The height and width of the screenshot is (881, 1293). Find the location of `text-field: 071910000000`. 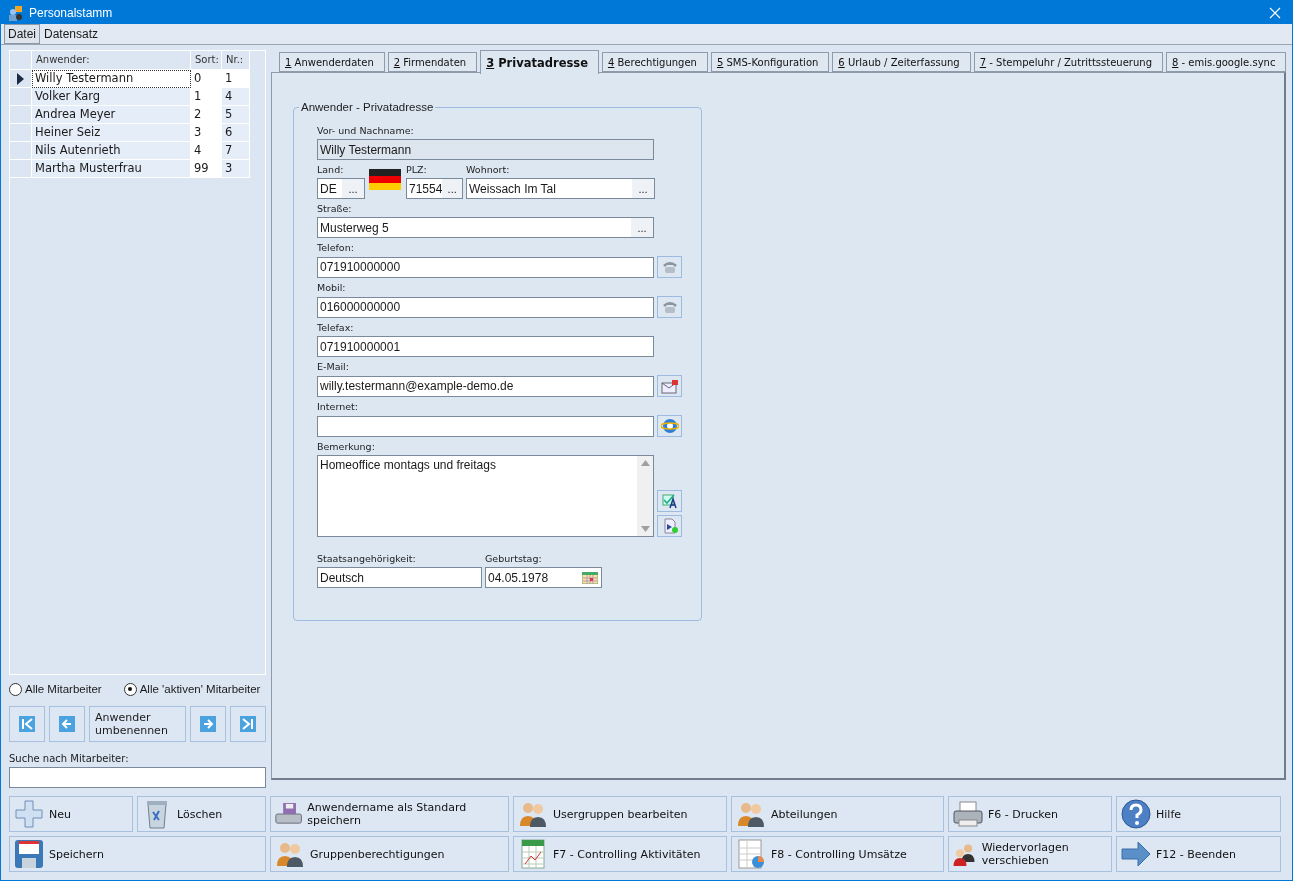

text-field: 071910000000 is located at coordinates (485, 267).